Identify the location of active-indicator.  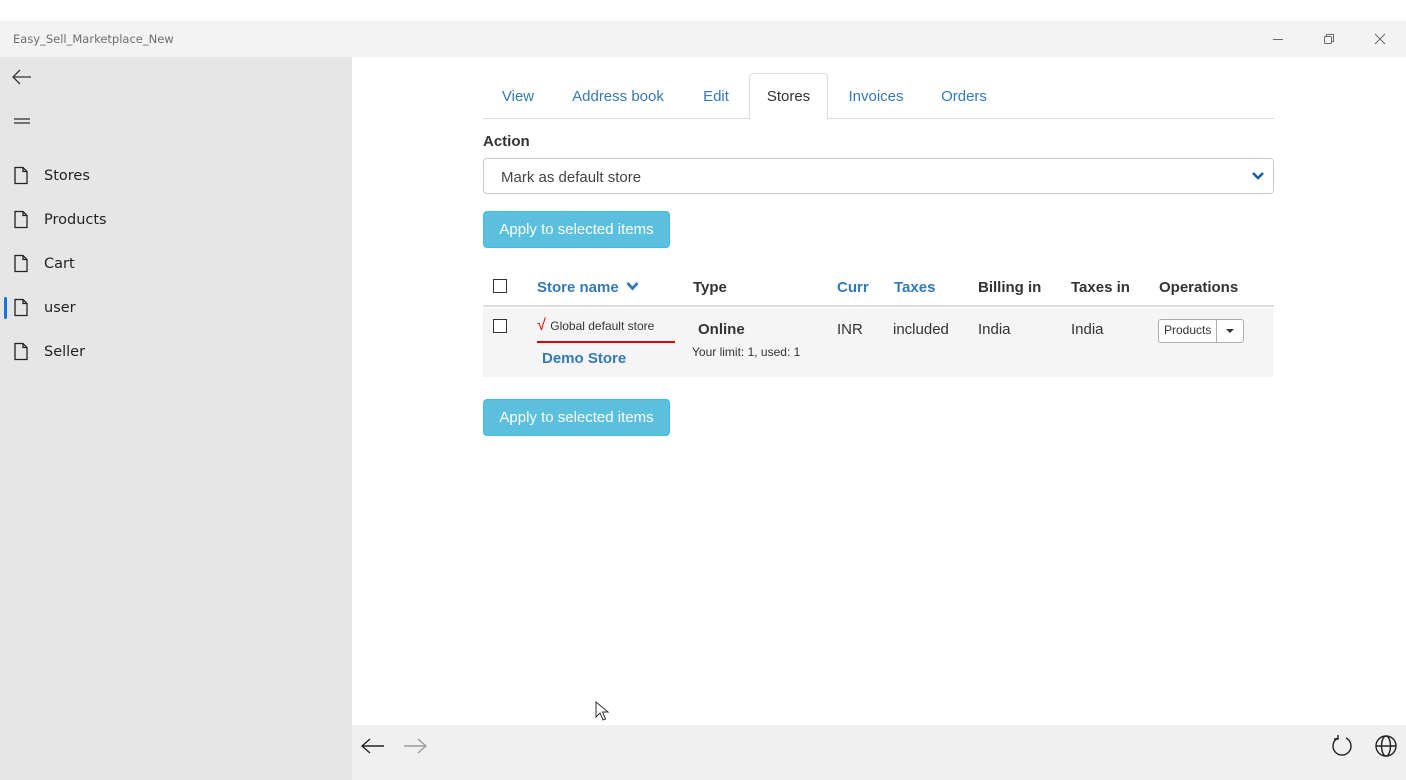
(5, 308).